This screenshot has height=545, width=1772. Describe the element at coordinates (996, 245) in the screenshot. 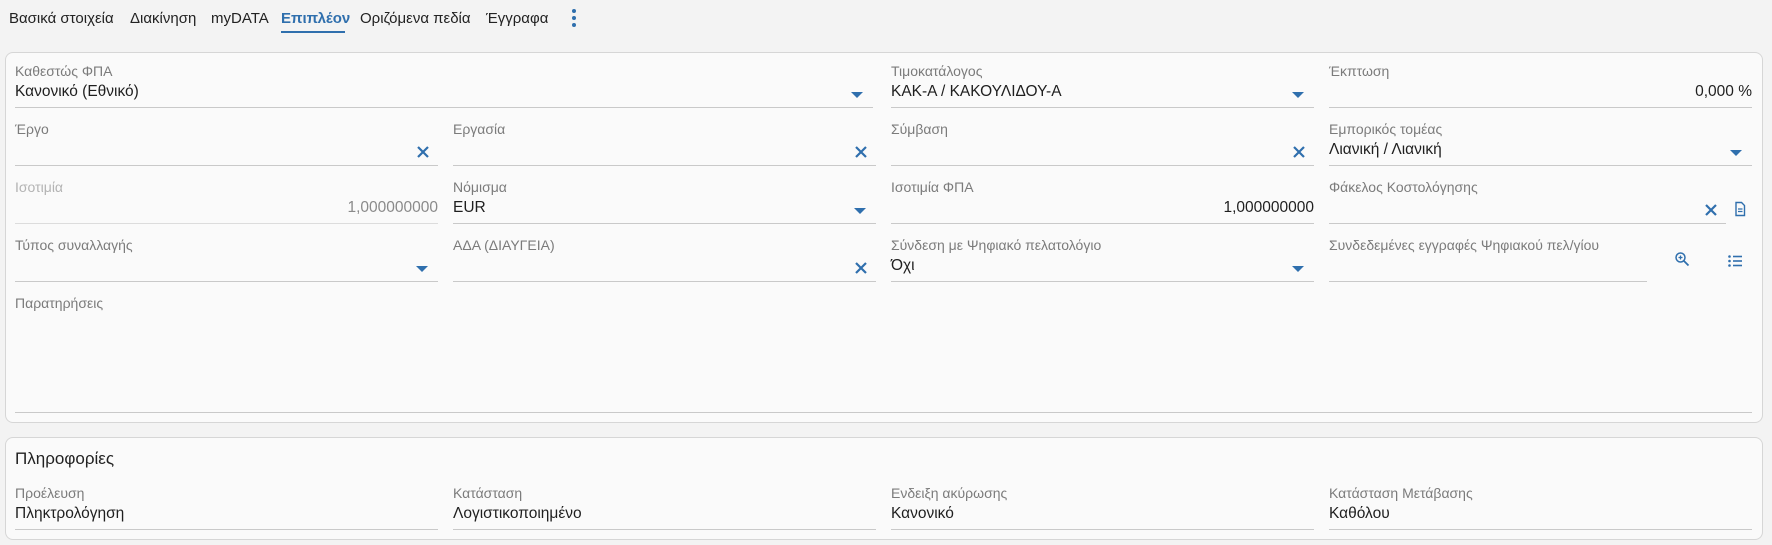

I see `field-label: Σύνδεση με Ψηφιακό πελατολόγιο` at that location.